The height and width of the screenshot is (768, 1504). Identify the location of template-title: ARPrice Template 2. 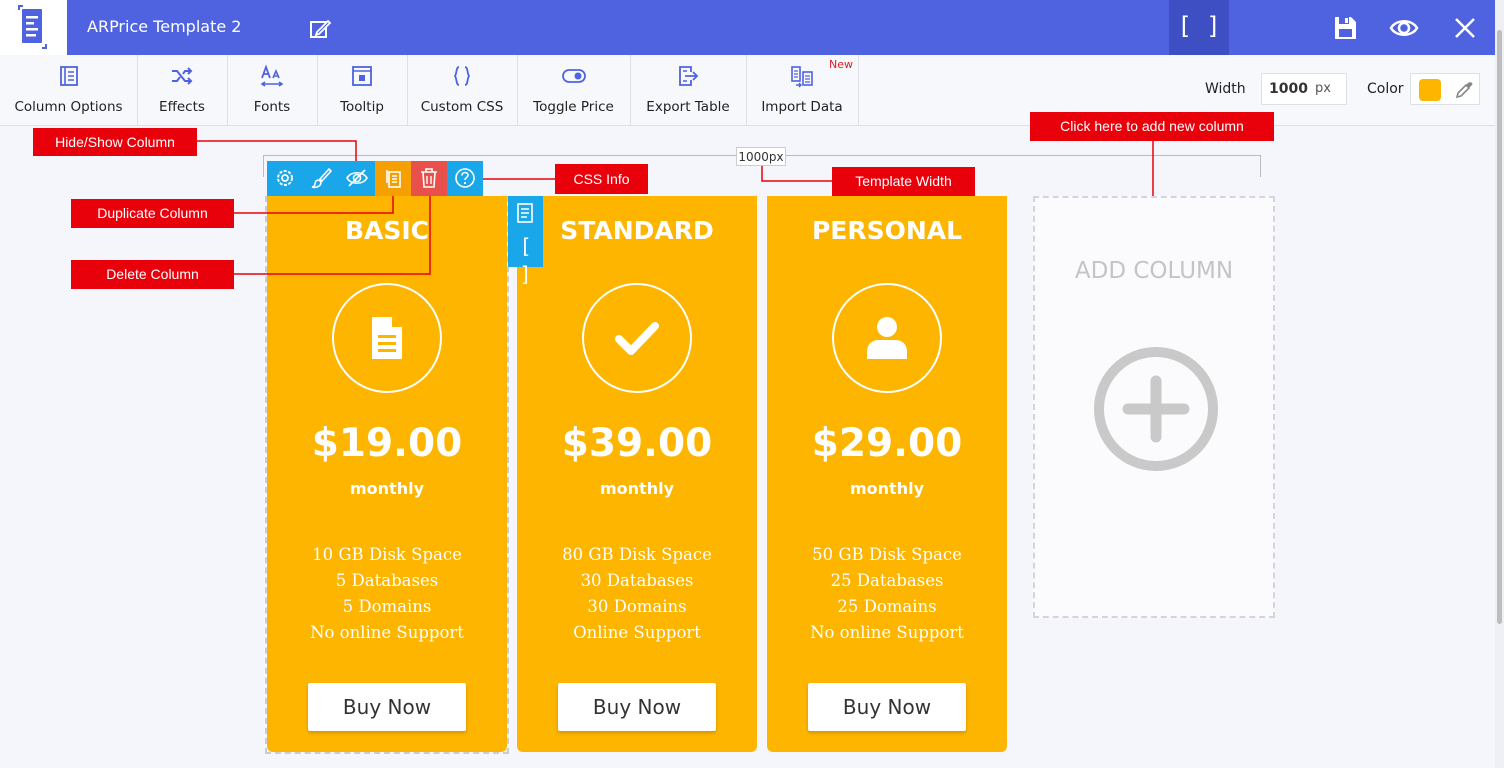
(164, 26).